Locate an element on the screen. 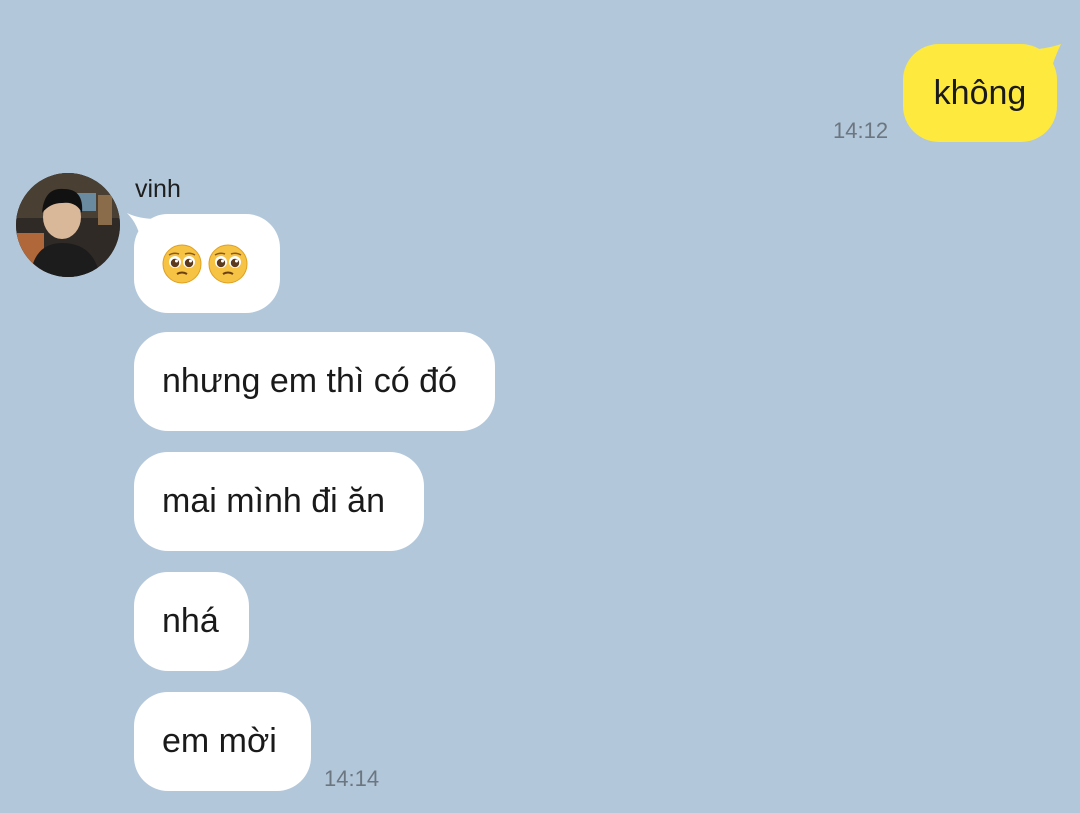 The width and height of the screenshot is (1080, 813). received-message-bubble: mai mình đi ăn is located at coordinates (279, 501).